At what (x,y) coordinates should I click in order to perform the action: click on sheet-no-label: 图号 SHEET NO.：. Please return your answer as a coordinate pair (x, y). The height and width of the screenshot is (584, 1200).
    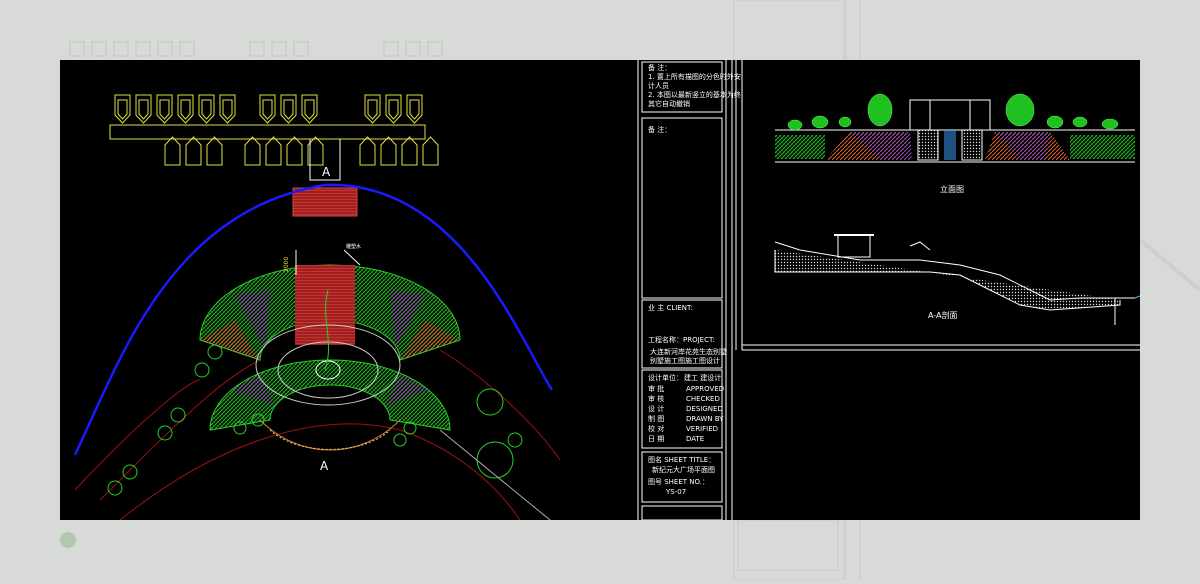
    Looking at the image, I should click on (678, 482).